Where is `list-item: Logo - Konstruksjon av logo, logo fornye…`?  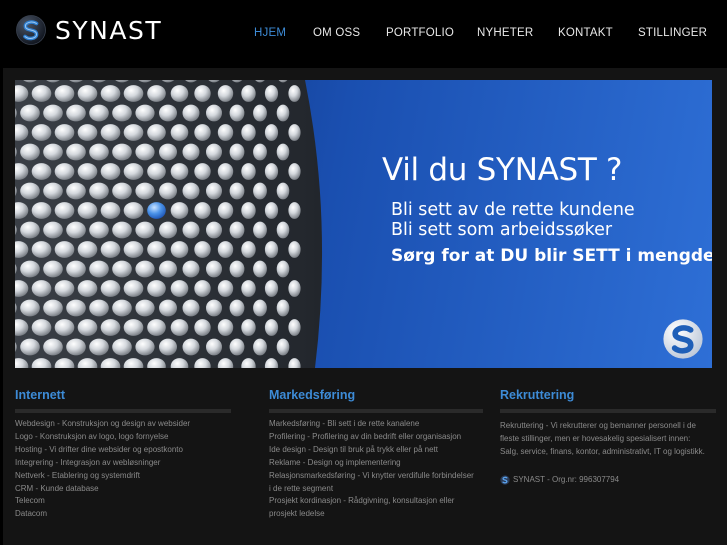
list-item: Logo - Konstruksjon av logo, logo fornye… is located at coordinates (92, 436).